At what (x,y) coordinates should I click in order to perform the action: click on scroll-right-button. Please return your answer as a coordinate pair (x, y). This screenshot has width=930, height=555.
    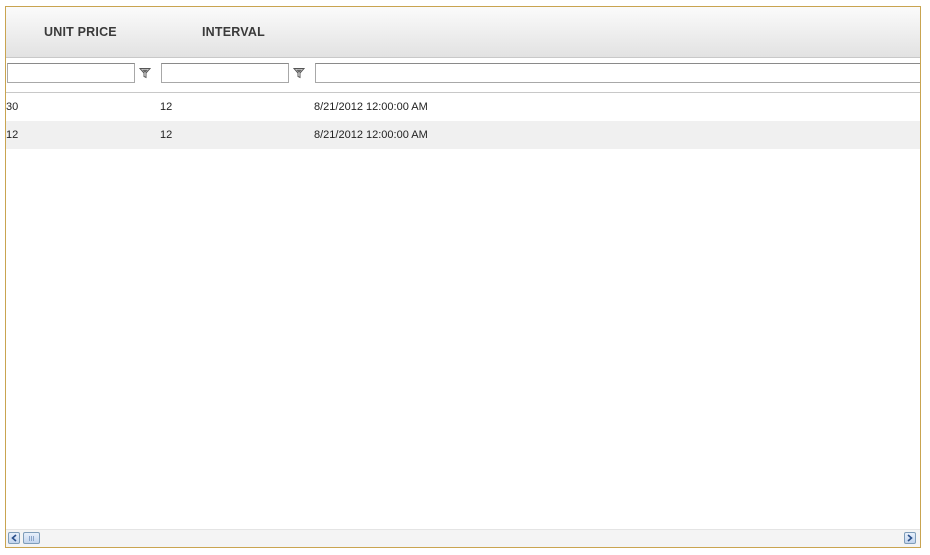
    Looking at the image, I should click on (910, 538).